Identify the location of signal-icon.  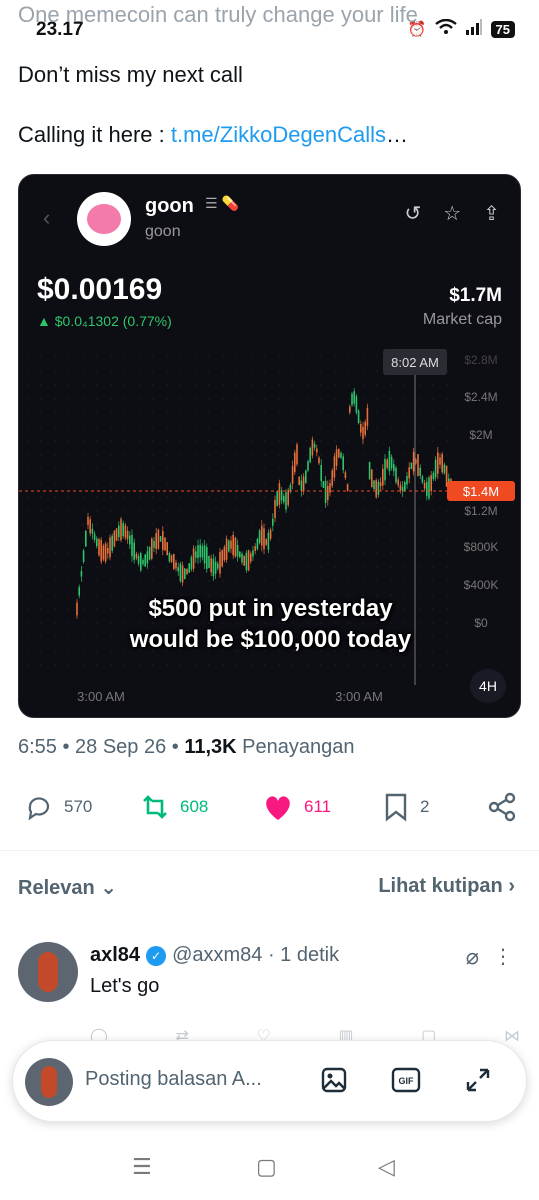
(474, 29).